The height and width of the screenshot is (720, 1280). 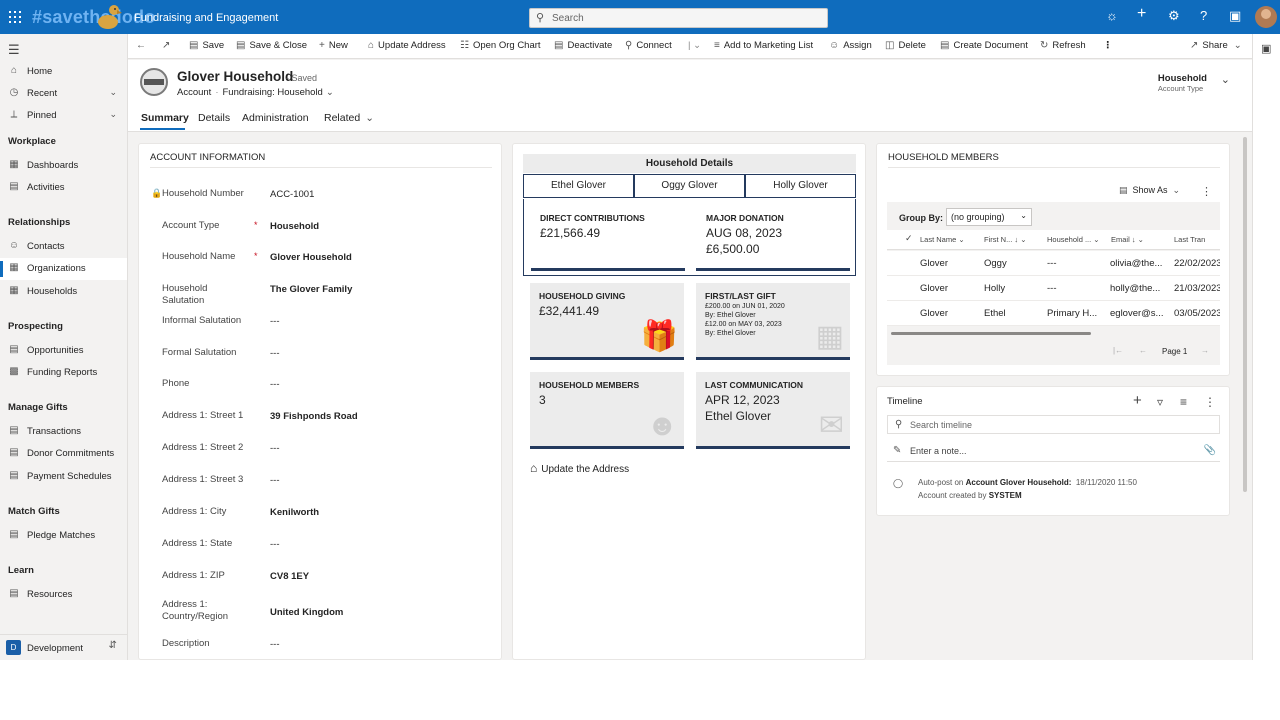 What do you see at coordinates (694, 45) in the screenshot?
I see `connect-dropdown: | ⌄` at bounding box center [694, 45].